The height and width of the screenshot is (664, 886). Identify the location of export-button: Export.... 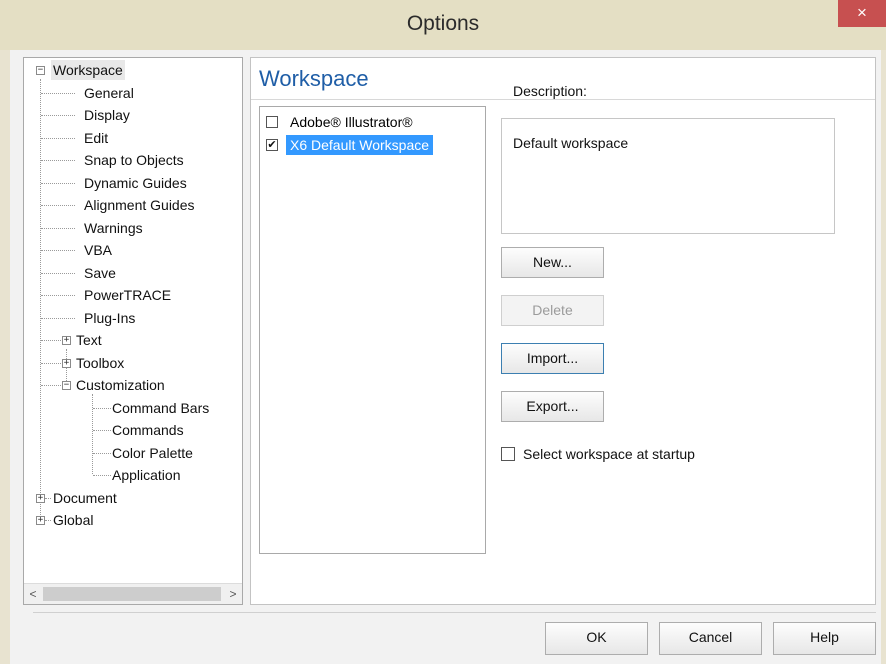
(552, 406).